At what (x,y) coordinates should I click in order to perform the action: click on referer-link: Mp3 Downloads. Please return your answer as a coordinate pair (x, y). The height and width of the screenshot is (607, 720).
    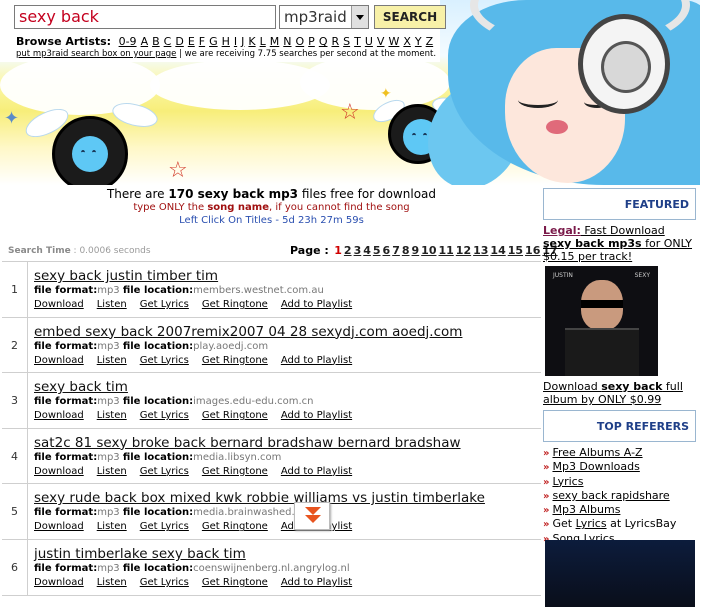
    Looking at the image, I should click on (595, 466).